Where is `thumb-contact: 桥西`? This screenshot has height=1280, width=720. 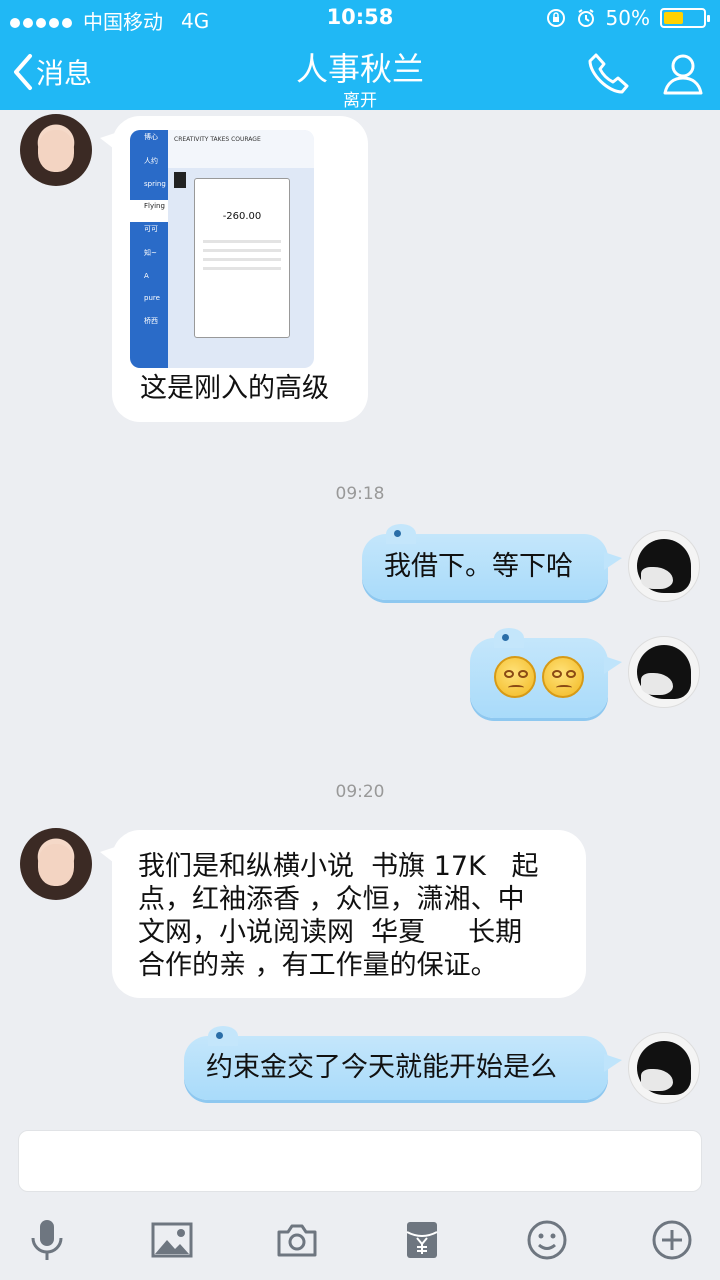
thumb-contact: 桥西 is located at coordinates (151, 321).